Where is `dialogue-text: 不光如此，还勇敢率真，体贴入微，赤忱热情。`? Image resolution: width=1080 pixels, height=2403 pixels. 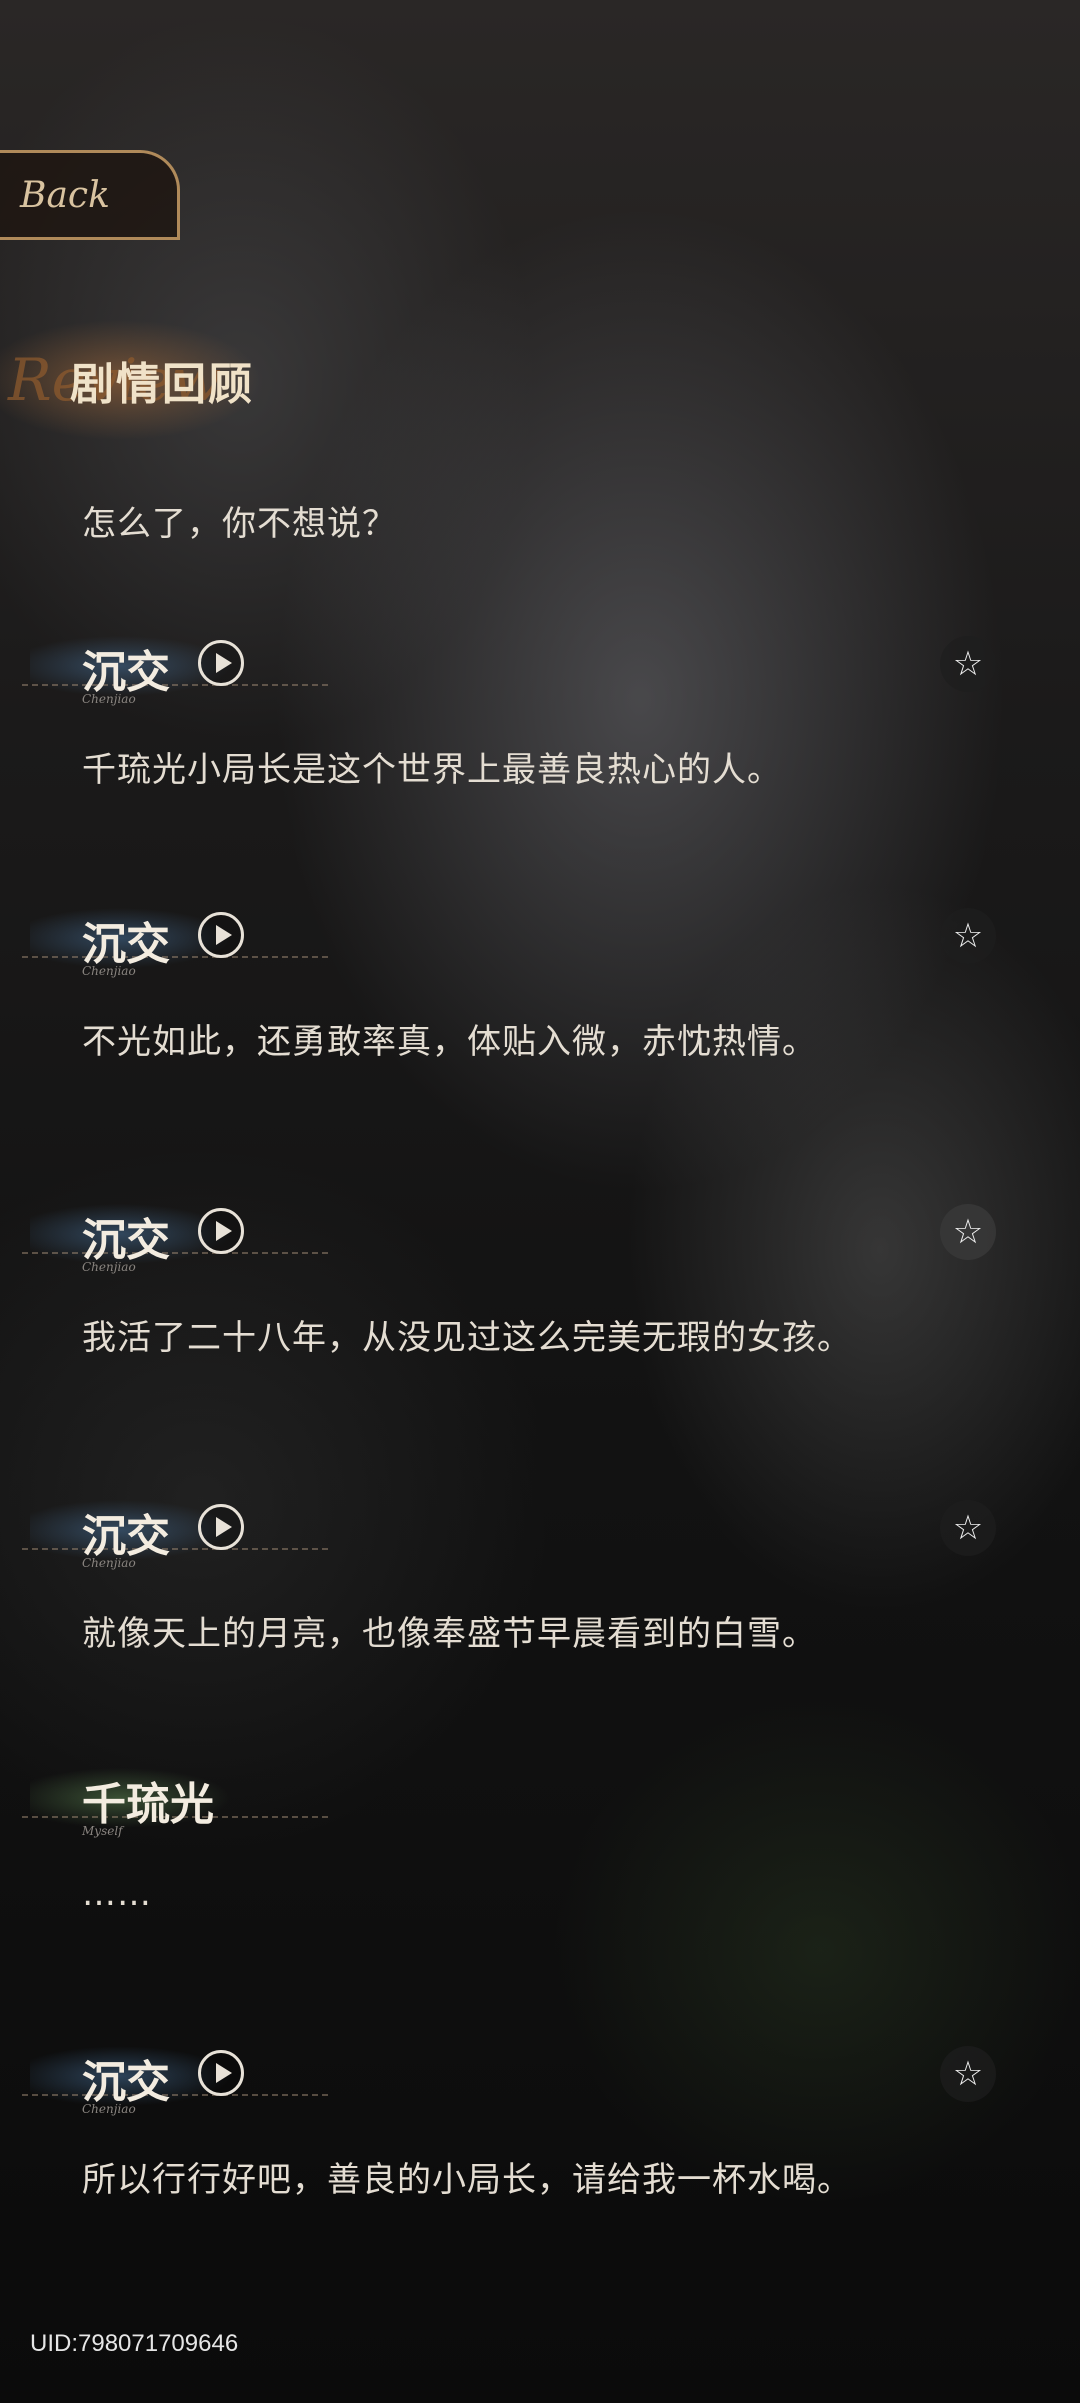
dialogue-text: 不光如此，还勇敢率真，体贴入微，赤忱热情。 is located at coordinates (449, 1042).